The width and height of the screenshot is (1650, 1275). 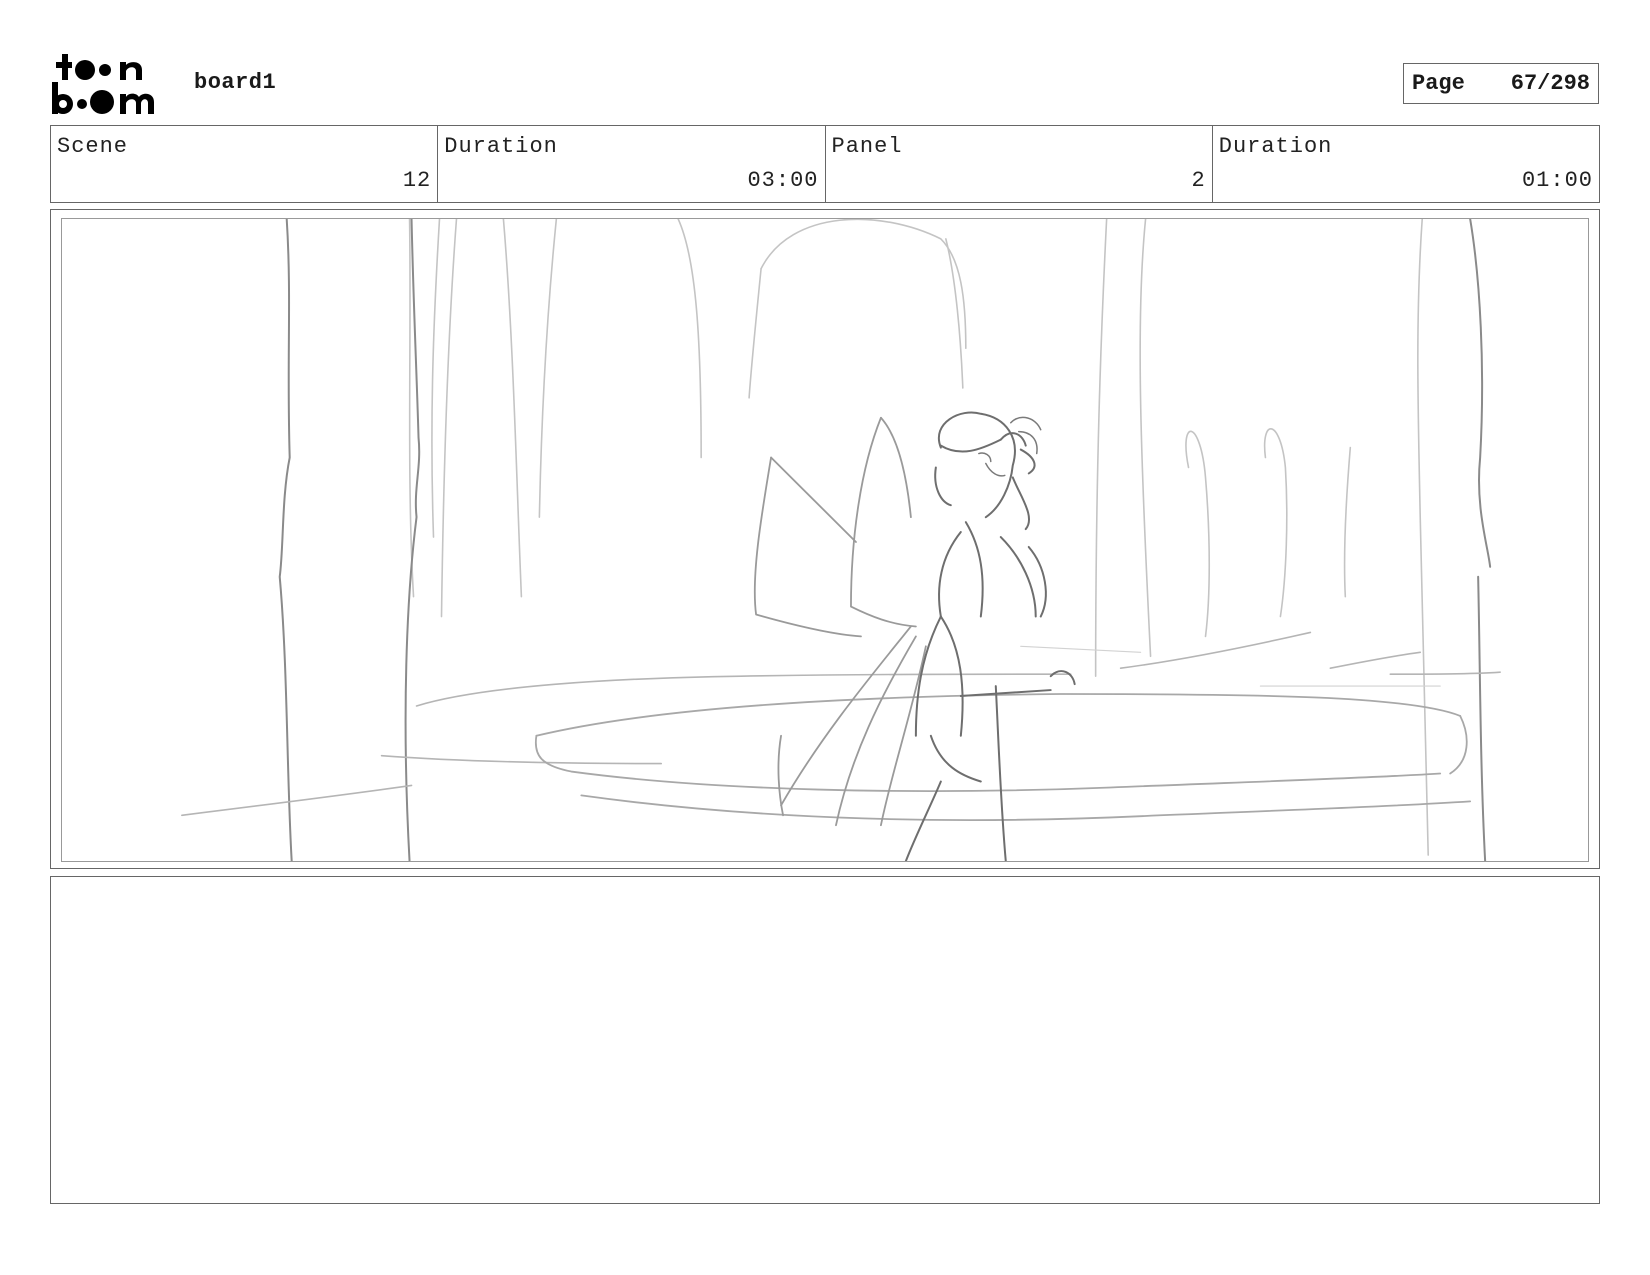 What do you see at coordinates (417, 180) in the screenshot?
I see `scene-value: 12` at bounding box center [417, 180].